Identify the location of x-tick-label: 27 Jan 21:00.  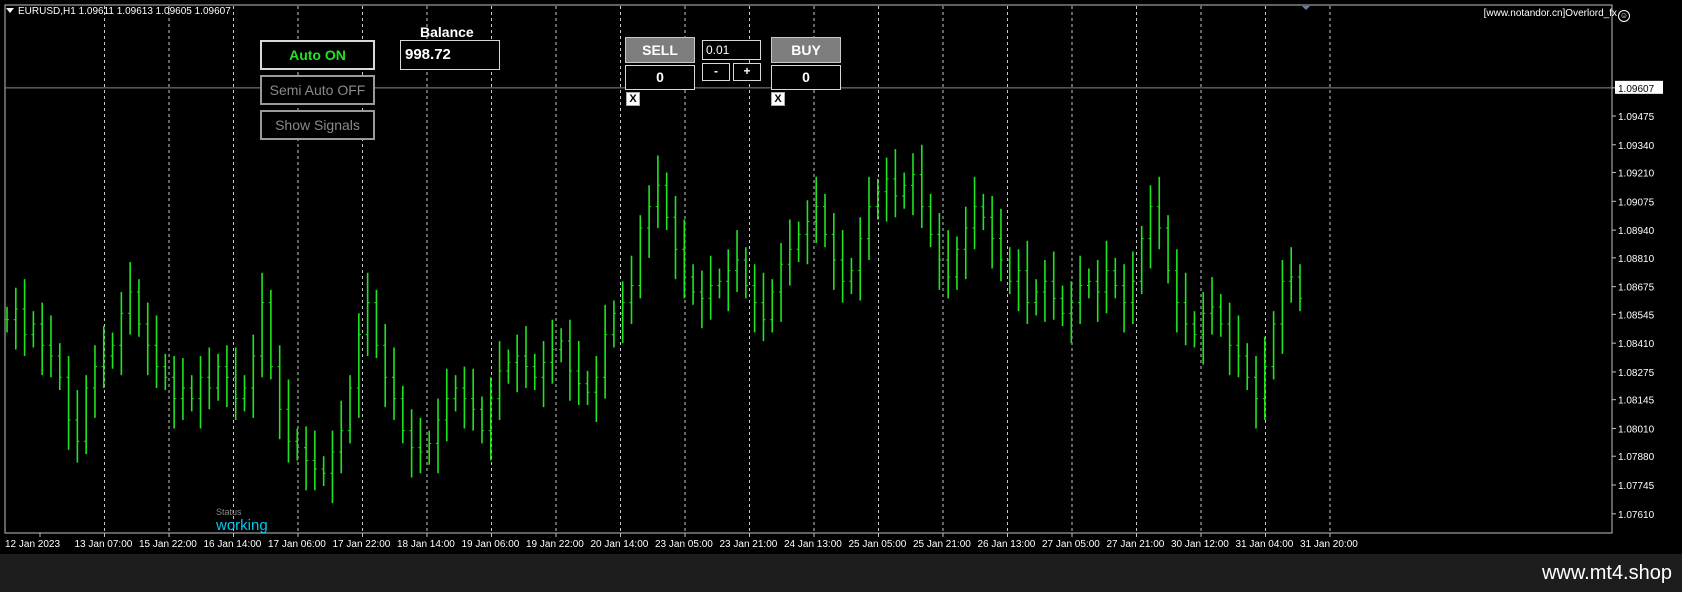
(1136, 544).